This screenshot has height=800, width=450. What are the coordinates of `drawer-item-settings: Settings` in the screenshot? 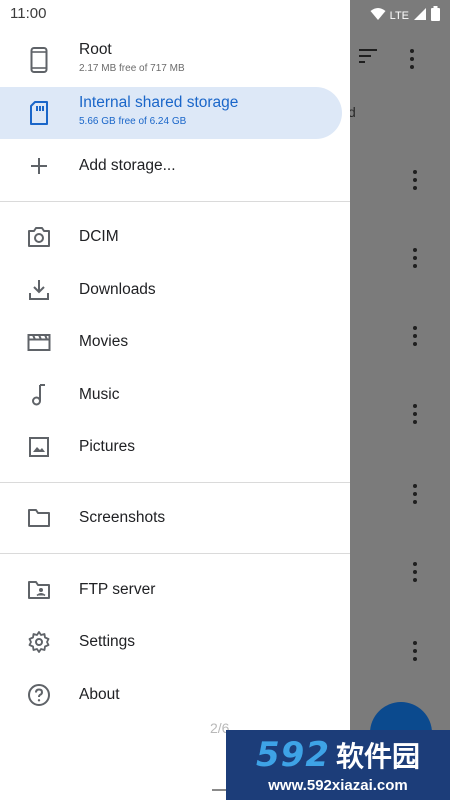 It's located at (175, 642).